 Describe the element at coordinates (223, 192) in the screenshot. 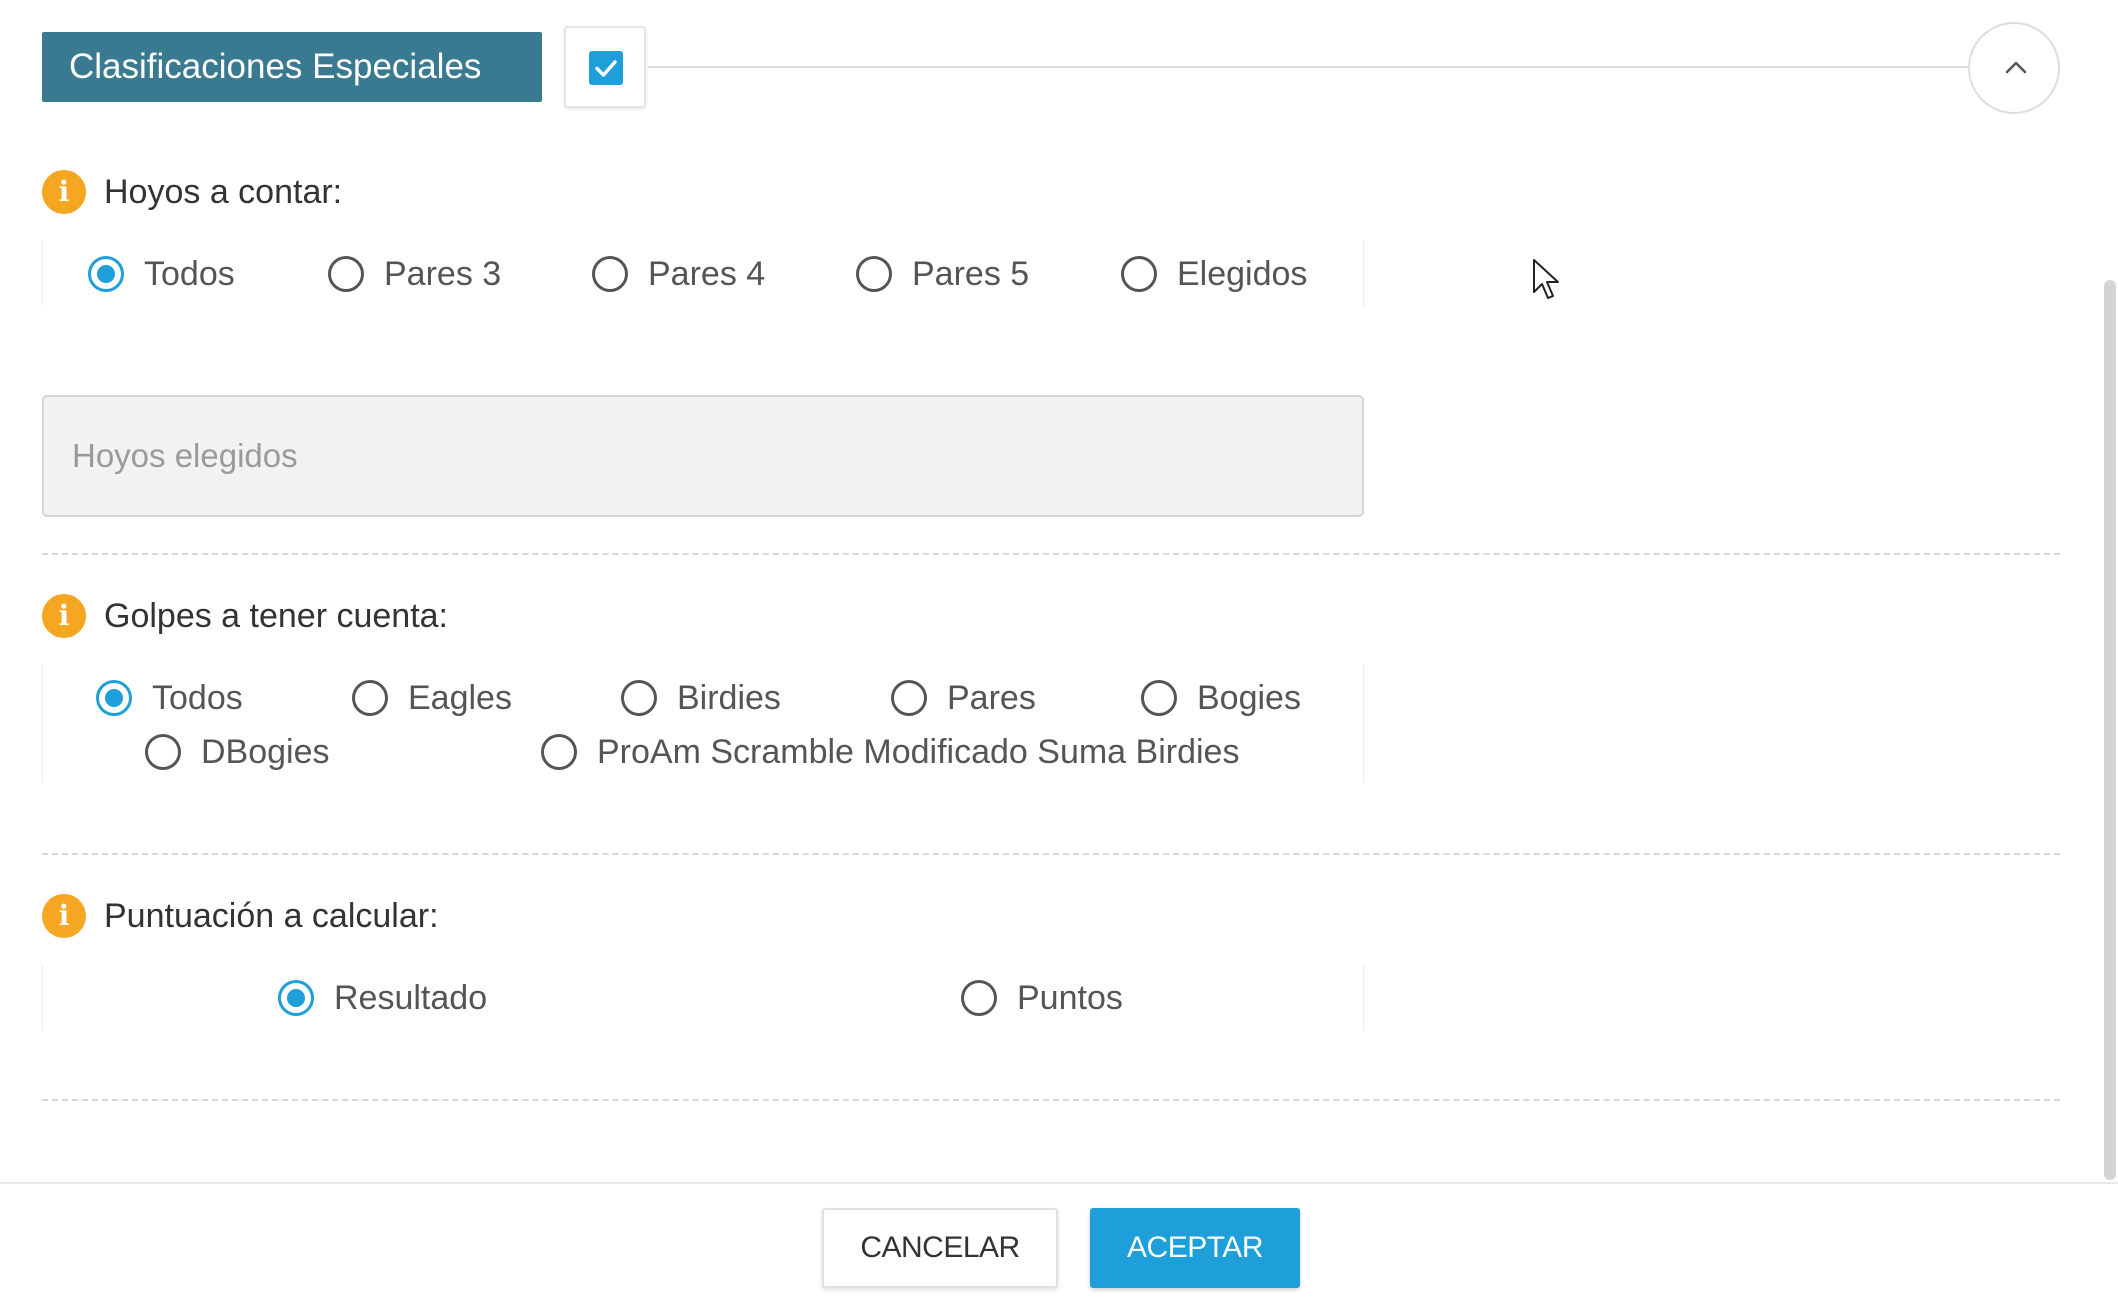

I see `holes-label: Hoyos a contar:` at that location.